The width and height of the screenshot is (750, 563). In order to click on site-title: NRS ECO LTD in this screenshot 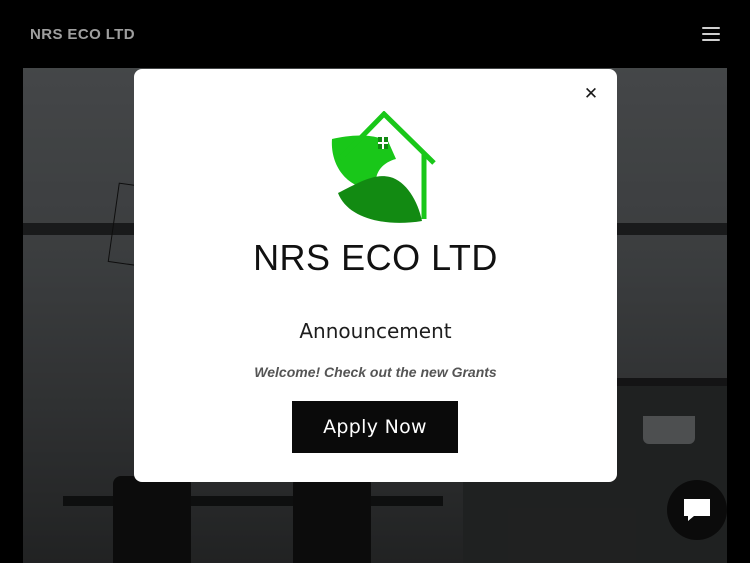, I will do `click(82, 34)`.